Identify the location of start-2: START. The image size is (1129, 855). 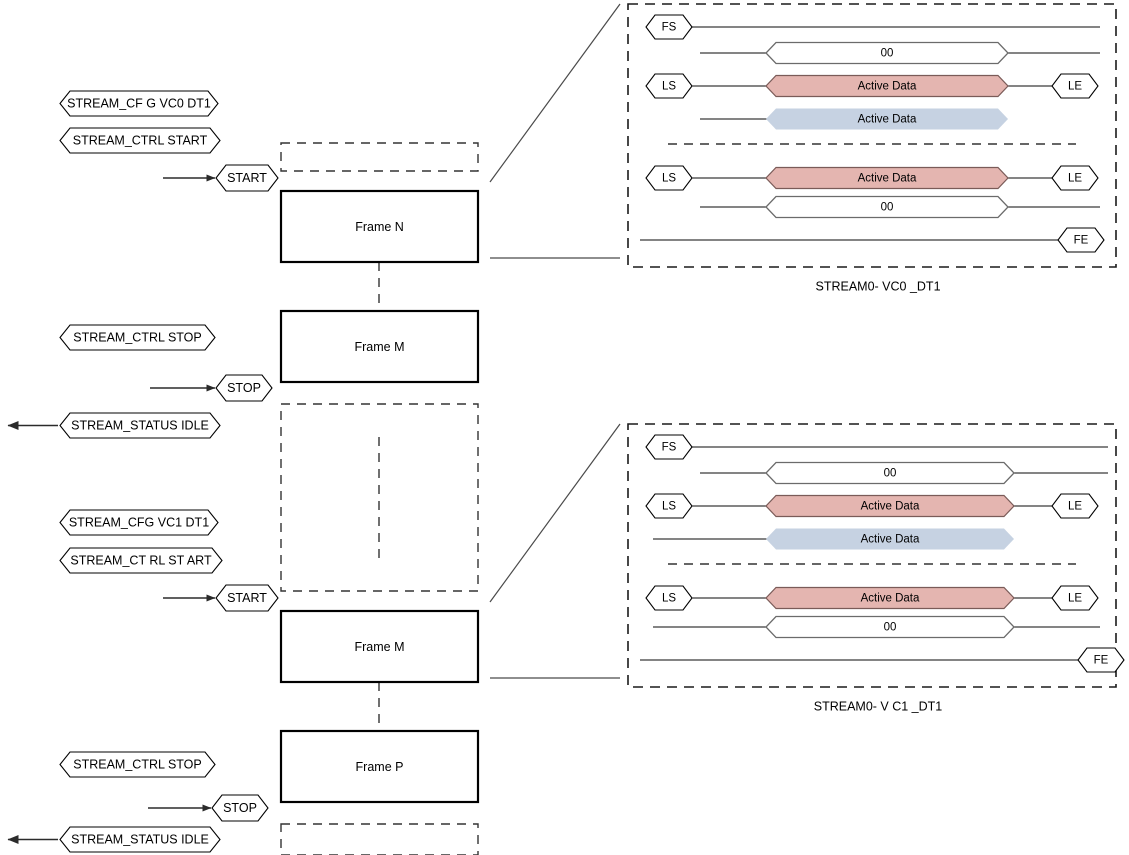
(221, 598).